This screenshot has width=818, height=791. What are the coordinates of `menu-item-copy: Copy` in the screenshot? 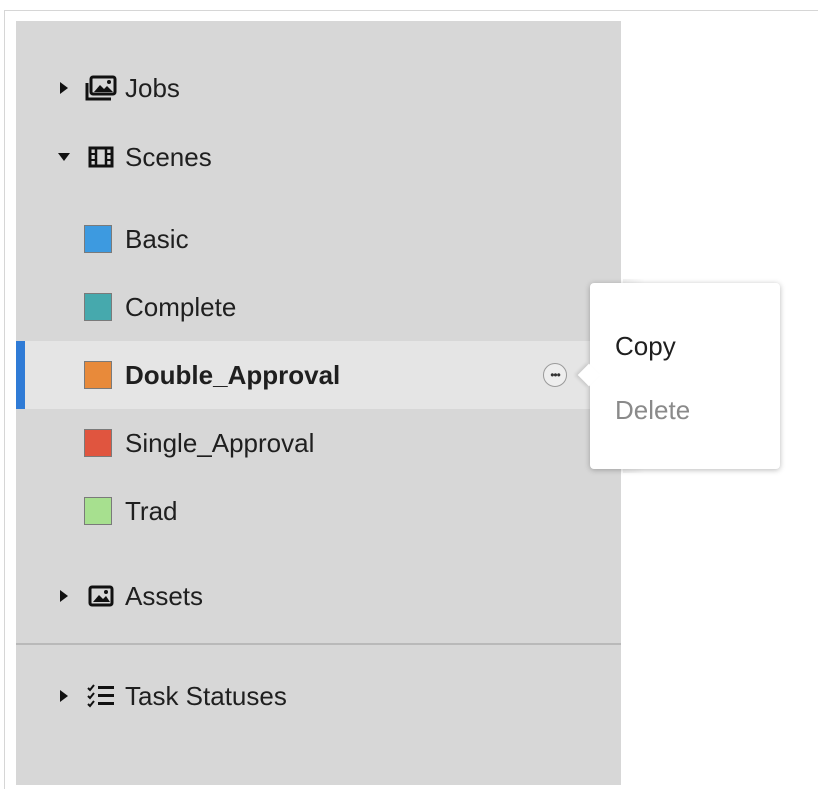 It's located at (645, 346).